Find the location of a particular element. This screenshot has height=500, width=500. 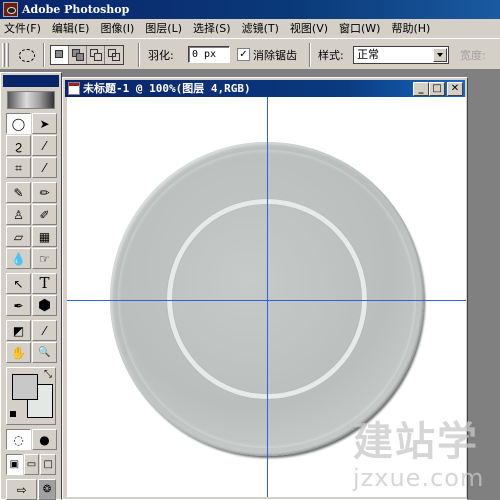

imageready-button: ❂ is located at coordinates (47, 489).